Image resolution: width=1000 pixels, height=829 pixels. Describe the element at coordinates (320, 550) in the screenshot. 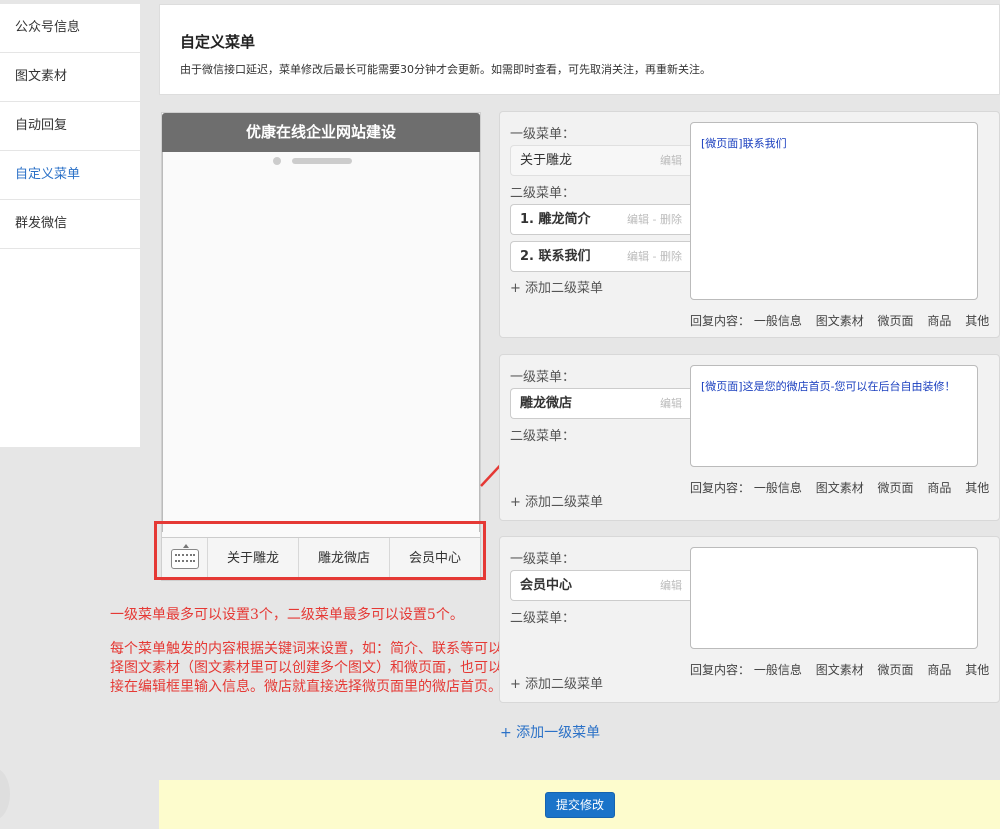

I see `highlight-box` at that location.